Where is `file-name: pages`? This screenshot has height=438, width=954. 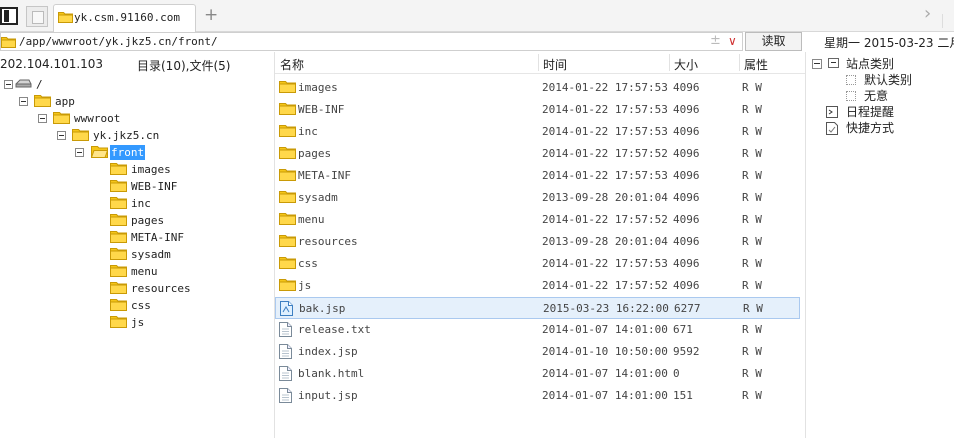 file-name: pages is located at coordinates (315, 153).